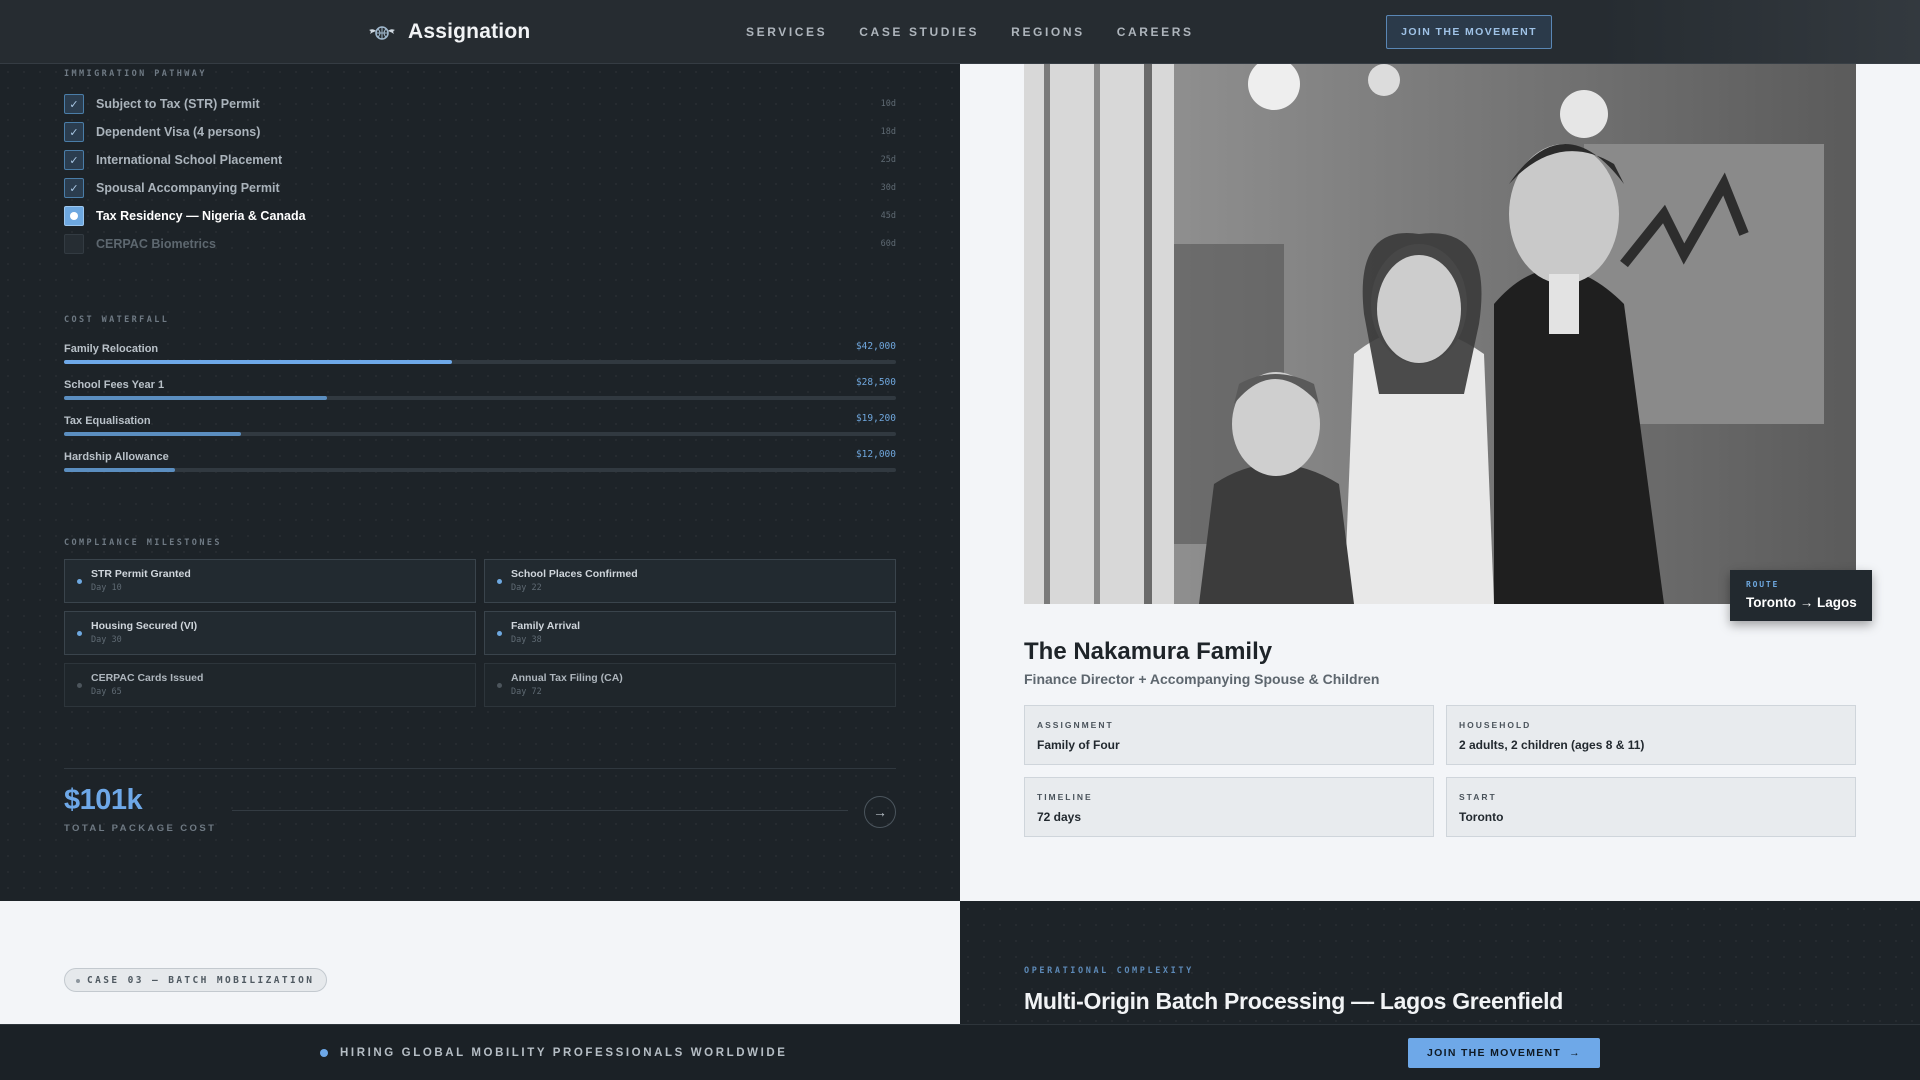 The image size is (1920, 1080). What do you see at coordinates (786, 32) in the screenshot?
I see `nav-services: SERVICES` at bounding box center [786, 32].